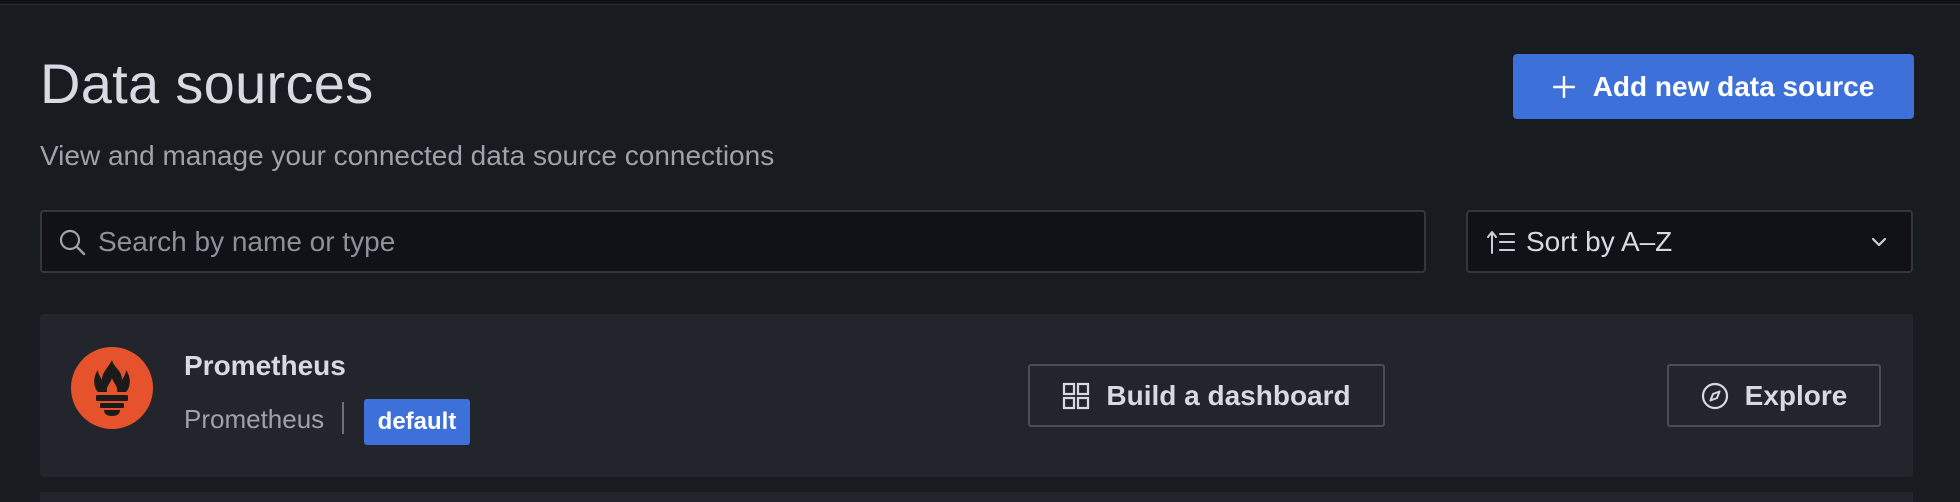  I want to click on add-new-data-source-button: Add new data source, so click(1713, 86).